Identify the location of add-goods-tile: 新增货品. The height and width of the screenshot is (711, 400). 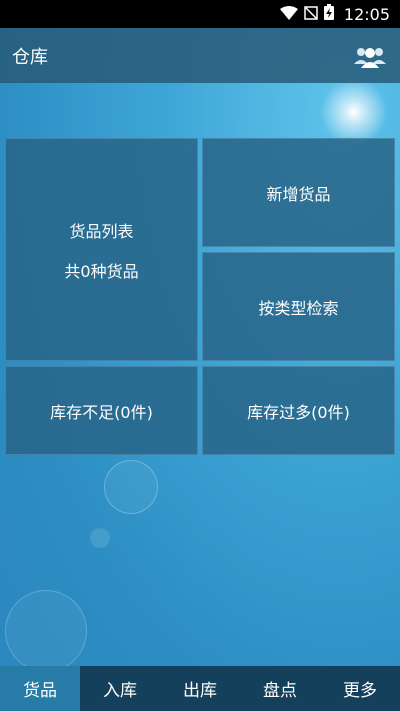
(298, 192).